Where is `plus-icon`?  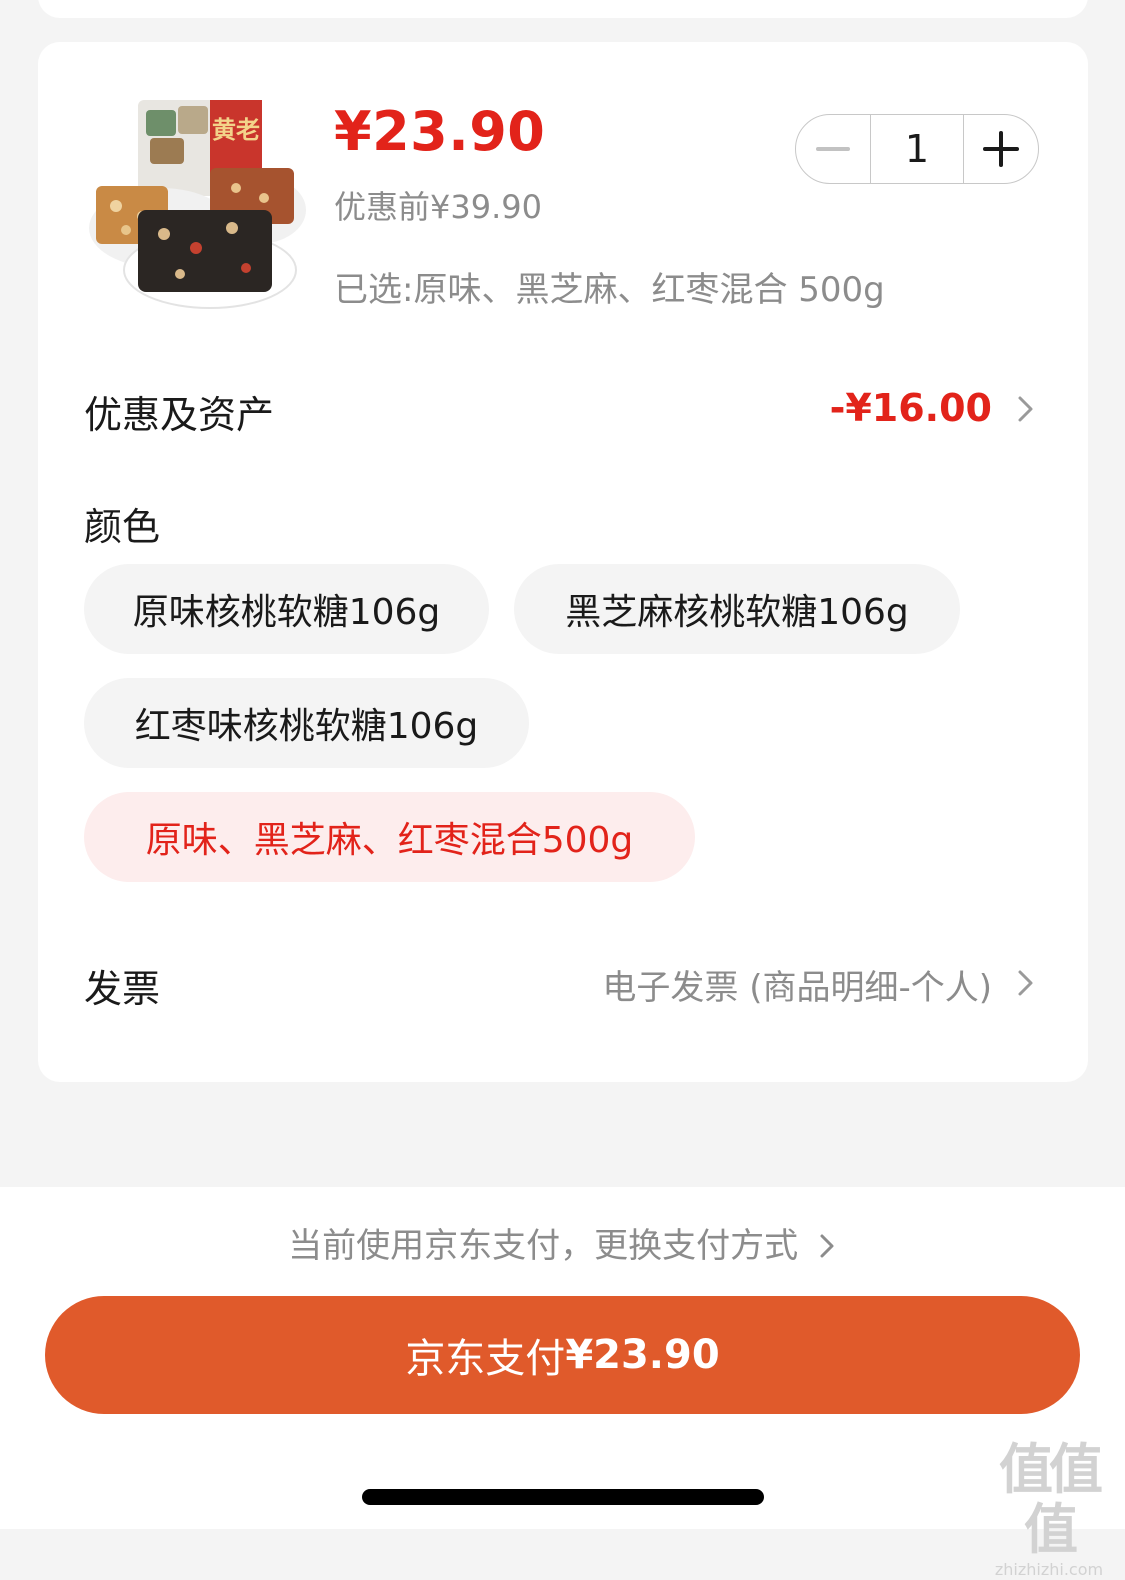 plus-icon is located at coordinates (1001, 149).